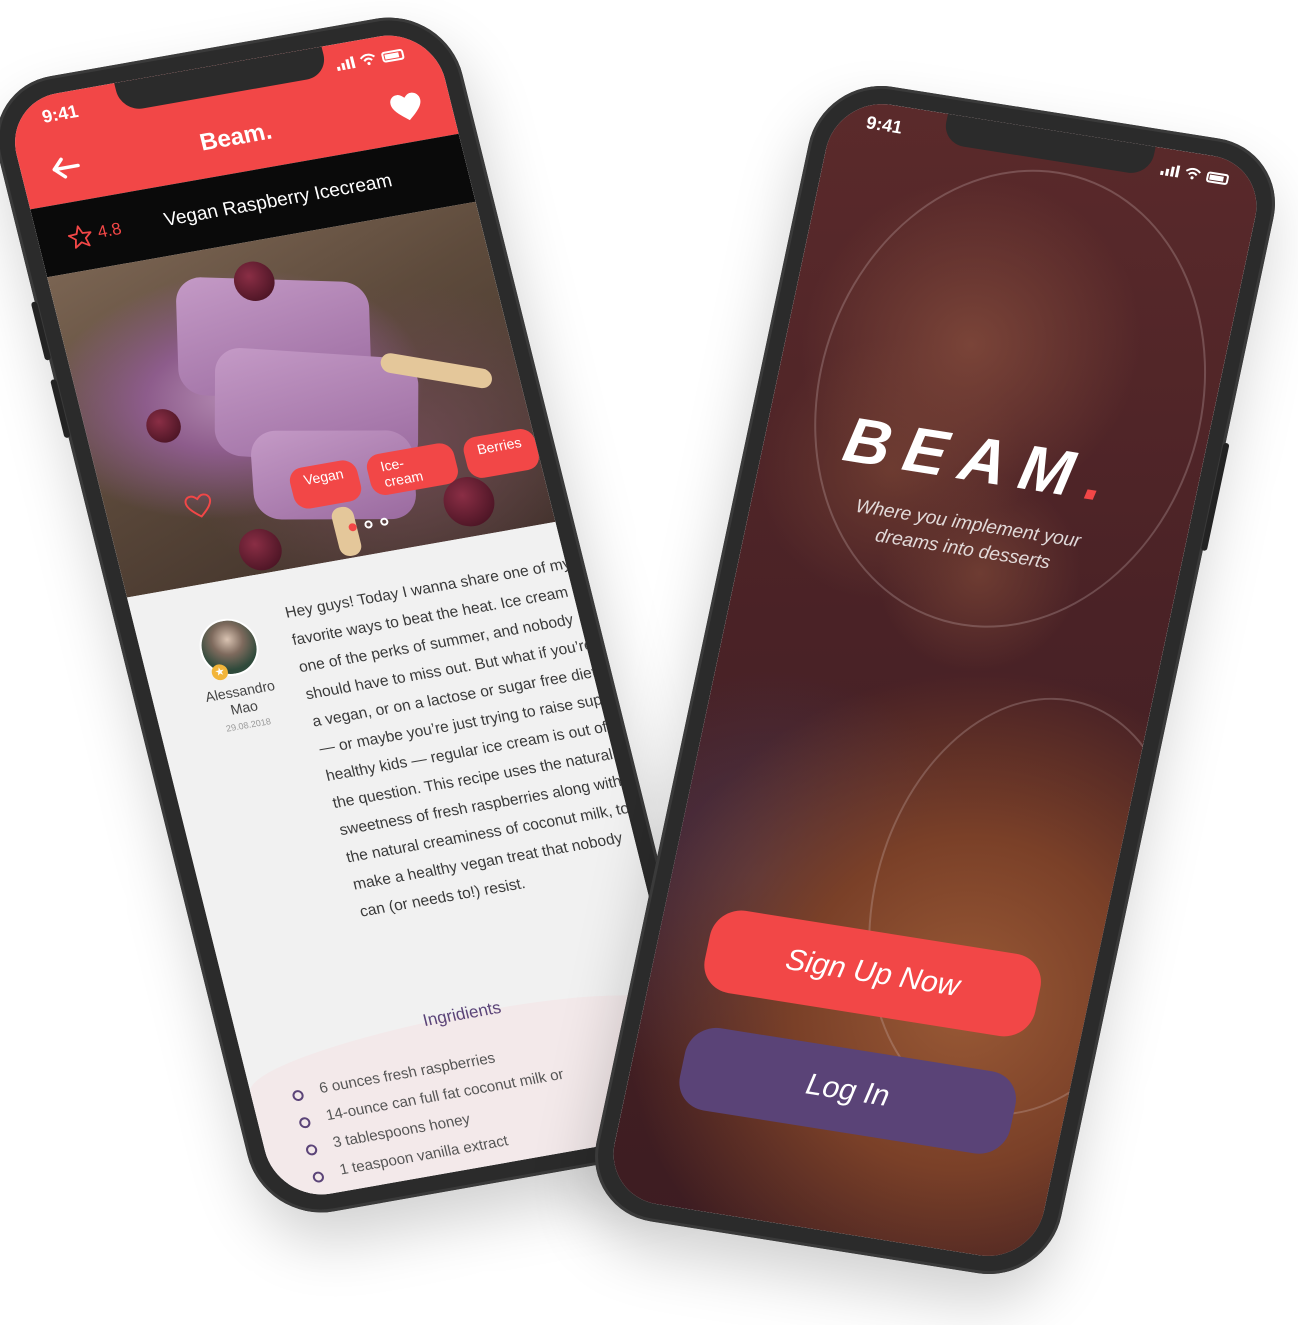 The height and width of the screenshot is (1325, 1298). I want to click on back-arrow-icon, so click(65, 167).